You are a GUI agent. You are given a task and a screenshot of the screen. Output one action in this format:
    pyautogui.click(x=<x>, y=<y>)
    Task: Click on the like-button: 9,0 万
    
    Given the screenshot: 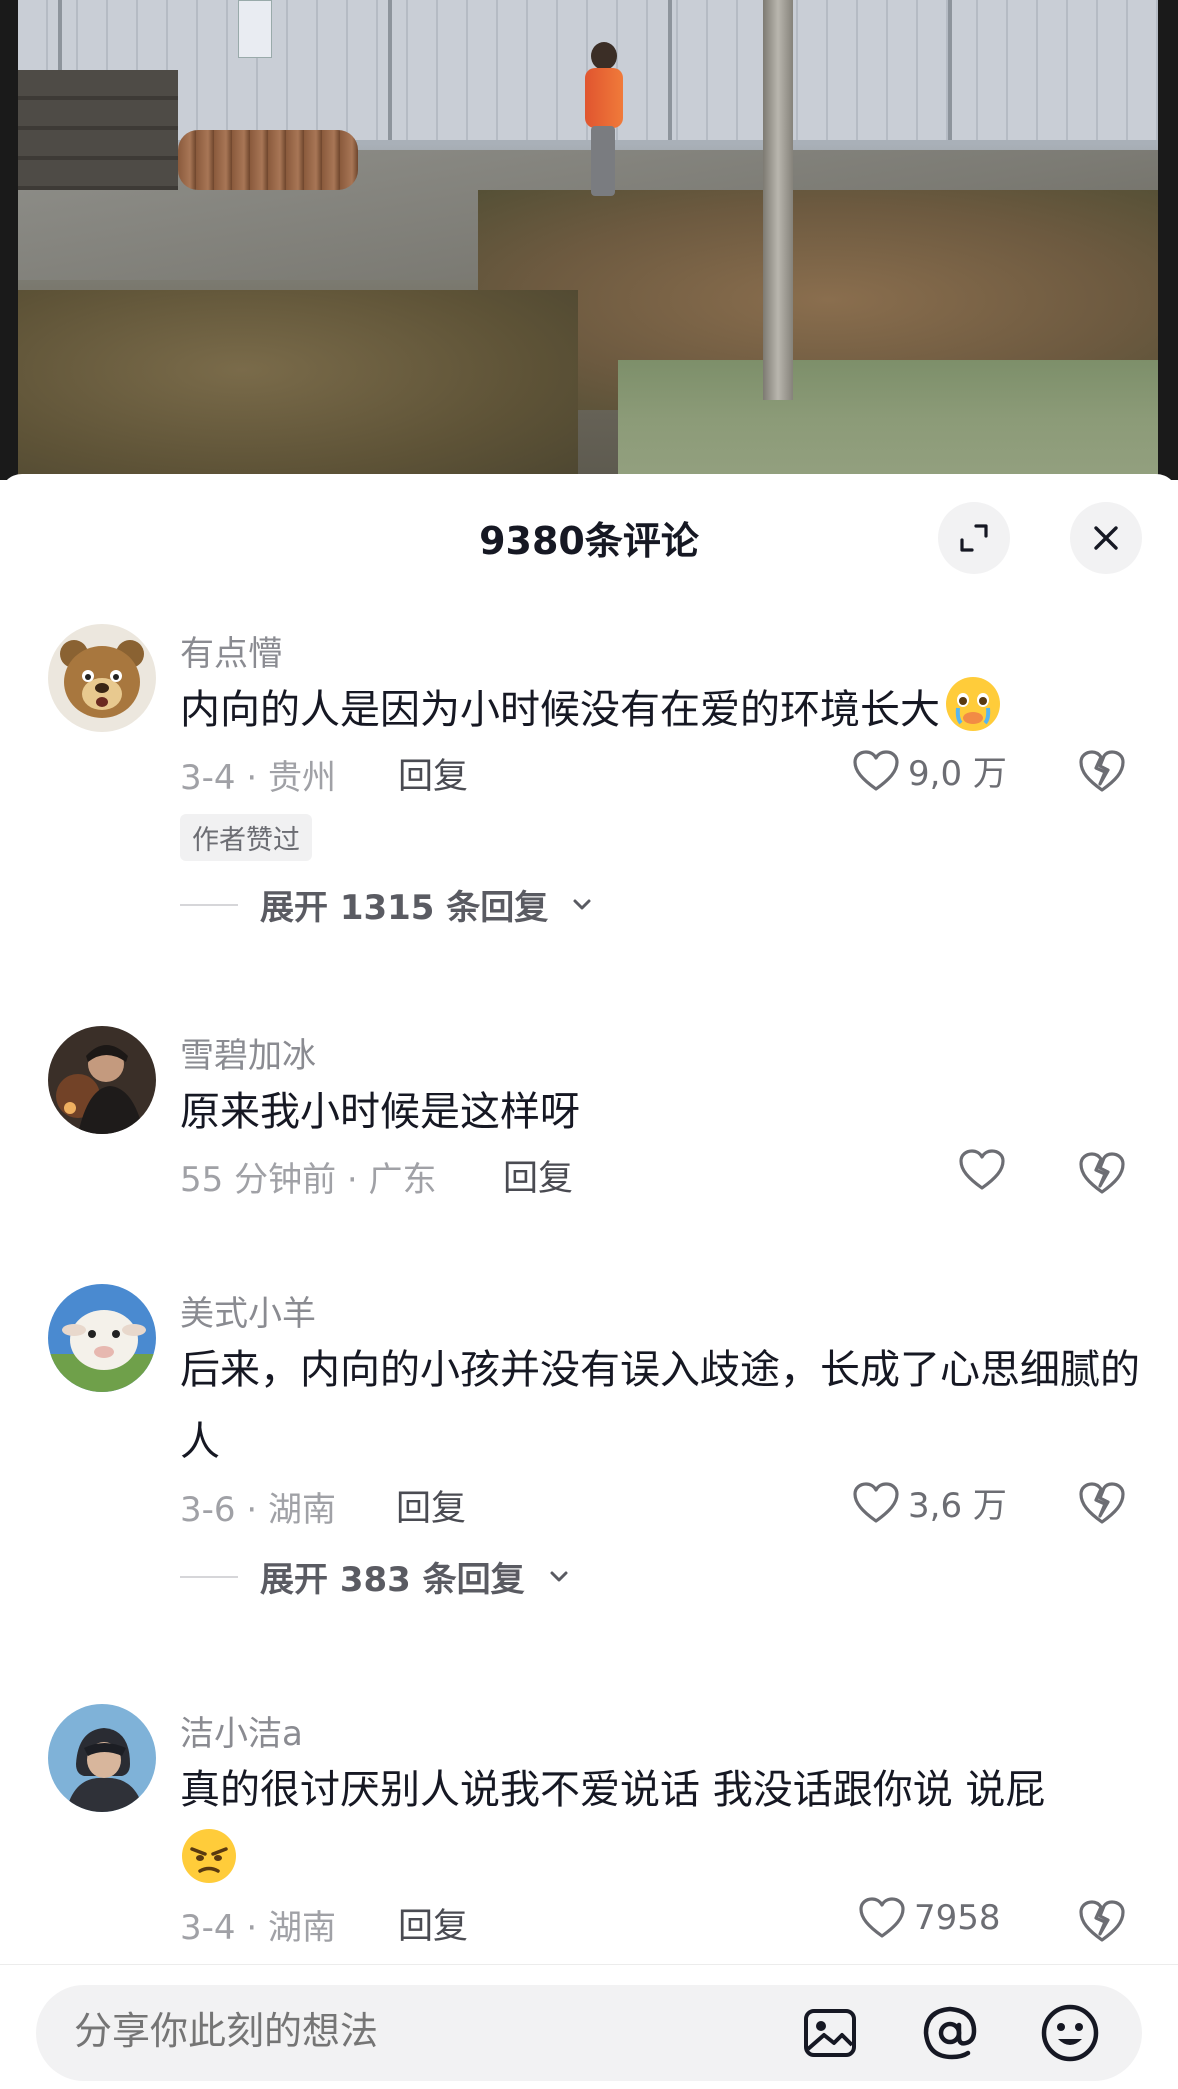 What is the action you would take?
    pyautogui.click(x=929, y=770)
    